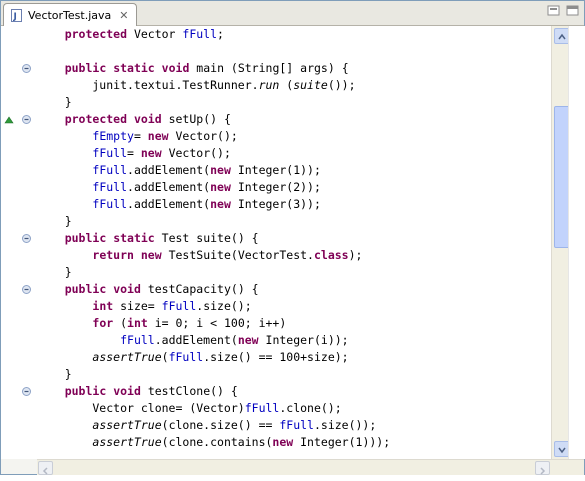 The width and height of the screenshot is (585, 481). Describe the element at coordinates (542, 468) in the screenshot. I see `scroll-right-button` at that location.